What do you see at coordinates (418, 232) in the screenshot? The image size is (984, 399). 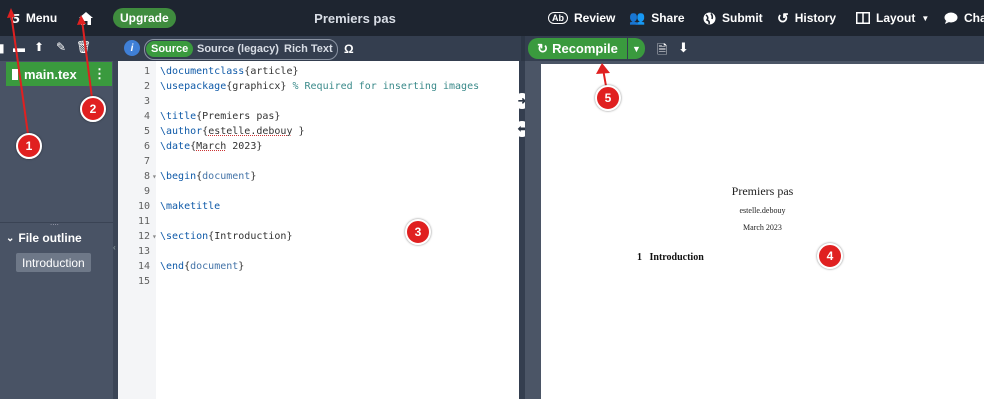 I see `annotation-marker-3: 3` at bounding box center [418, 232].